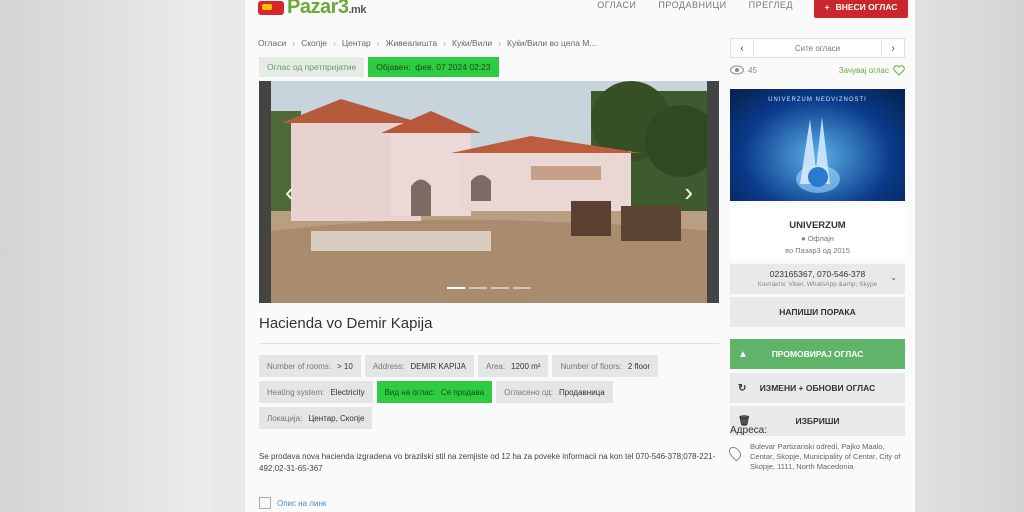  I want to click on listing-title: Hacienda vo Demir Kapija, so click(346, 323).